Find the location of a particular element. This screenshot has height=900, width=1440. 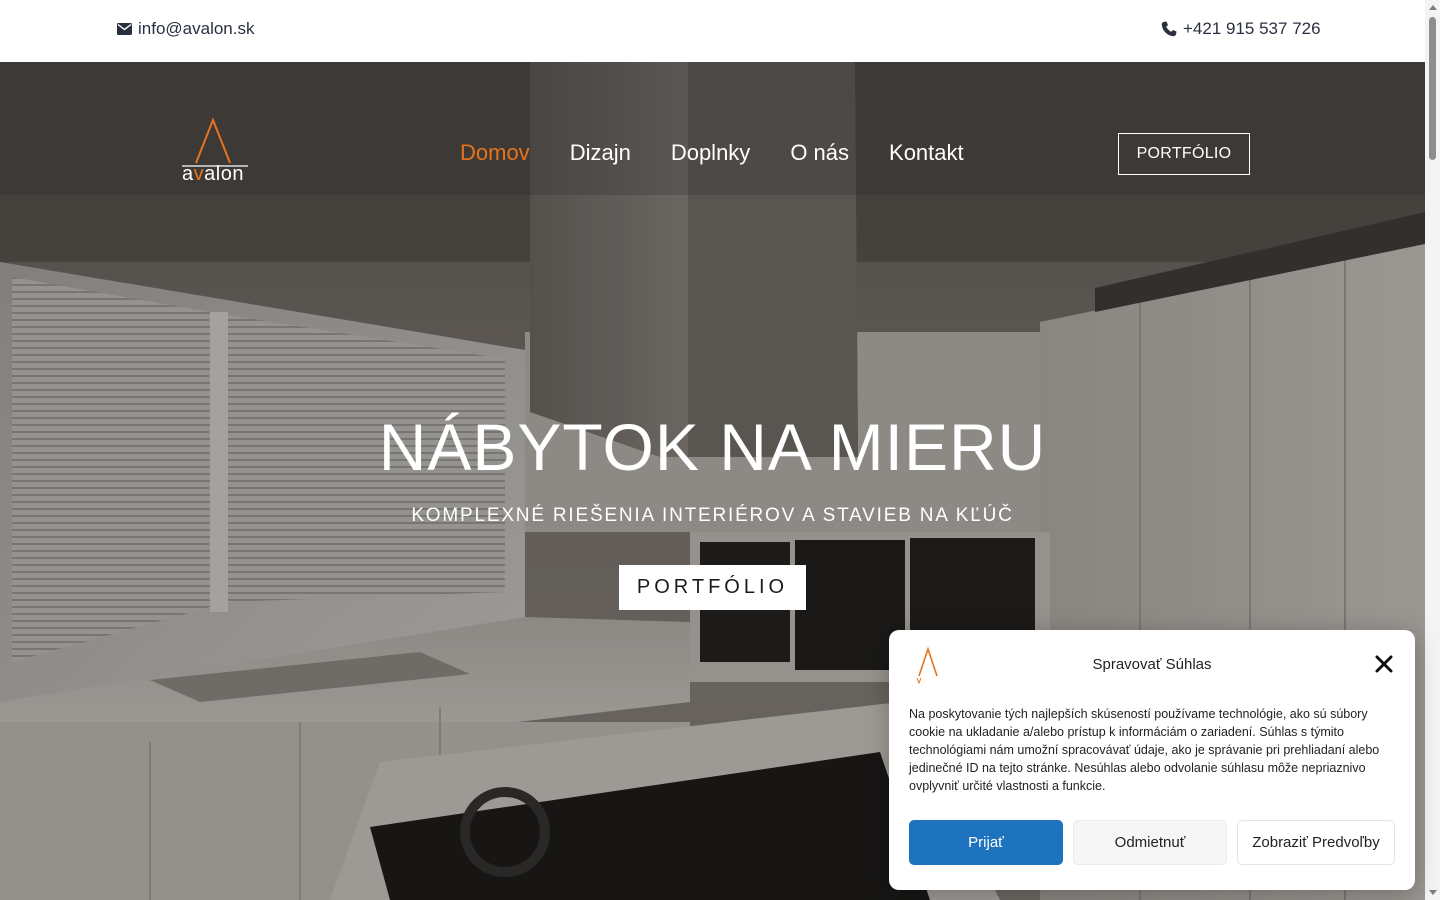

deny-button: Odmietnuť is located at coordinates (1150, 842).